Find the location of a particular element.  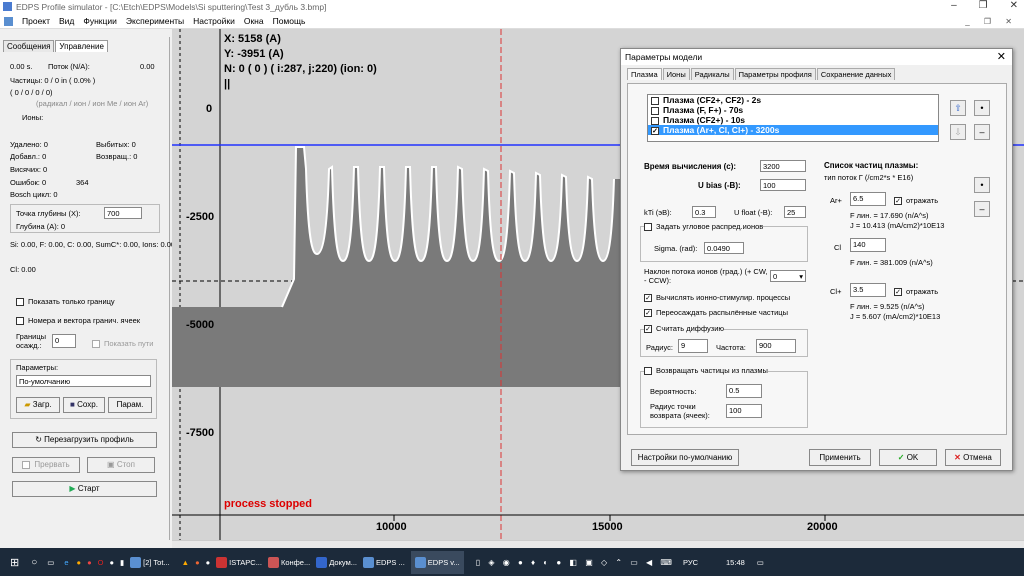

cl-flux-input: 140 is located at coordinates (868, 245).